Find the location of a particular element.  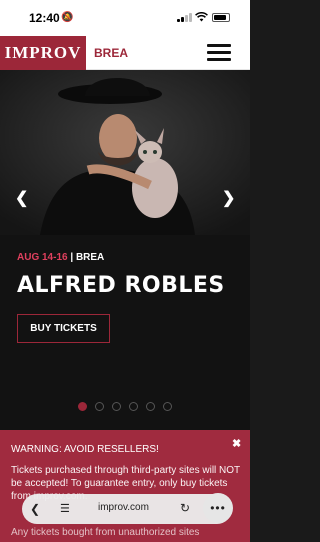

site-header: IMPROV BREA is located at coordinates (125, 53).